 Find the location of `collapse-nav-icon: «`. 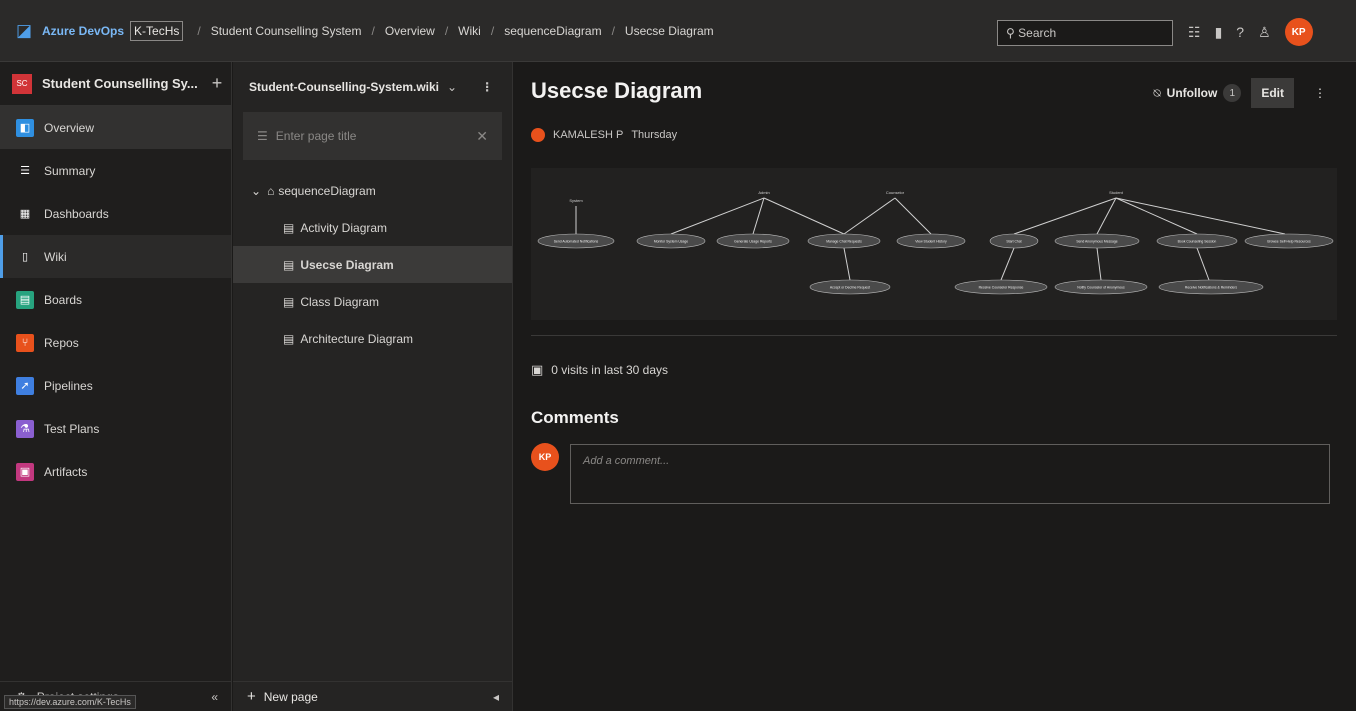

collapse-nav-icon: « is located at coordinates (214, 697).